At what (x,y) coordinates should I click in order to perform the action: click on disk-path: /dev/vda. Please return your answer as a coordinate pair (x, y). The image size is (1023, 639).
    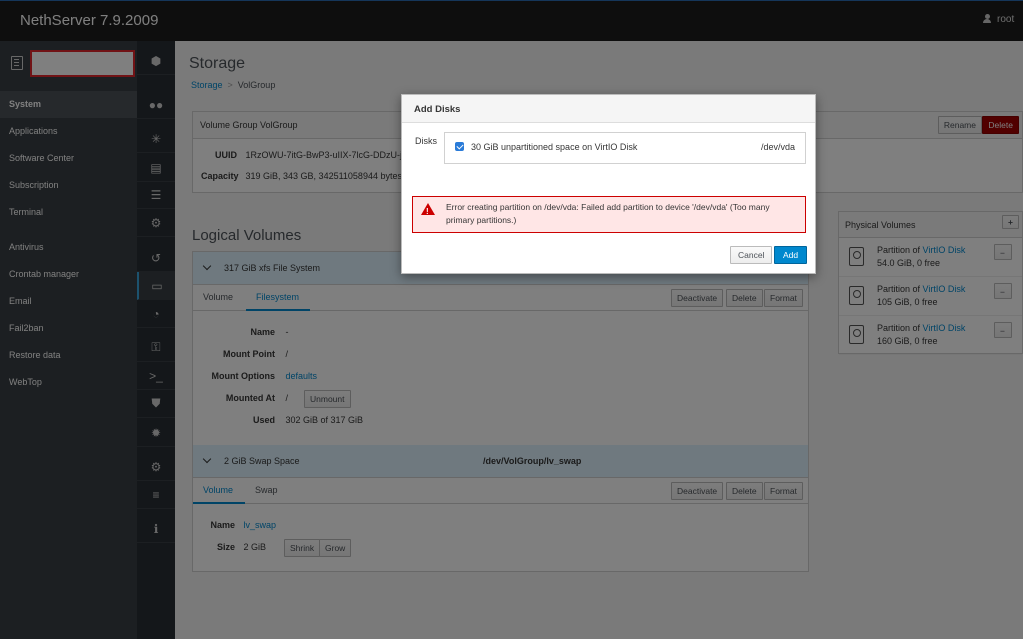
    Looking at the image, I should click on (777, 147).